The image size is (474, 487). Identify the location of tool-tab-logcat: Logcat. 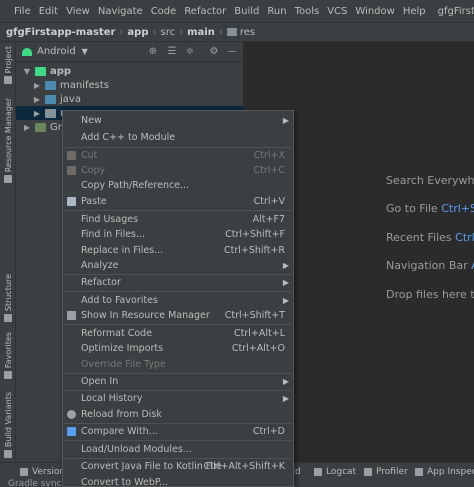
(335, 472).